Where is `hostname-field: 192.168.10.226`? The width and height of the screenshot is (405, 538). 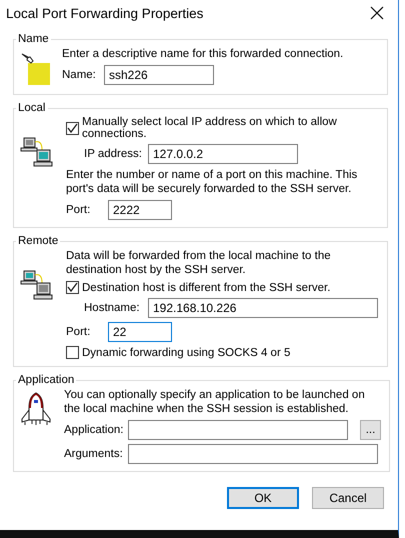 hostname-field: 192.168.10.226 is located at coordinates (263, 308).